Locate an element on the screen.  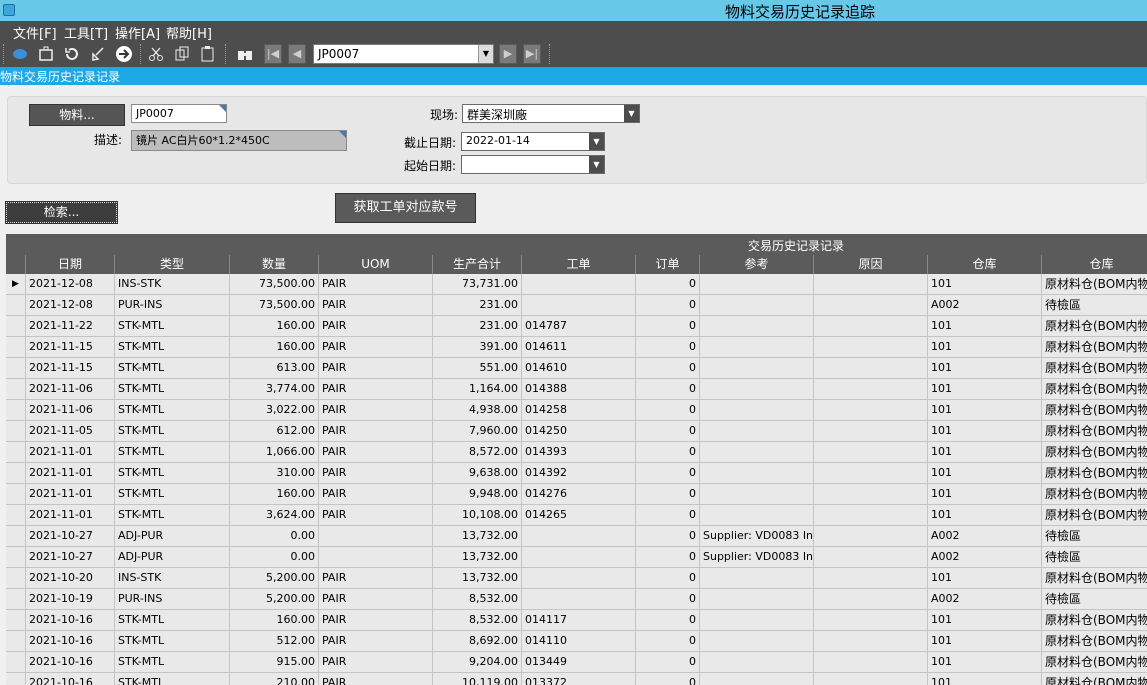
table-cell: 2021-10-20 is located at coordinates (69, 578).